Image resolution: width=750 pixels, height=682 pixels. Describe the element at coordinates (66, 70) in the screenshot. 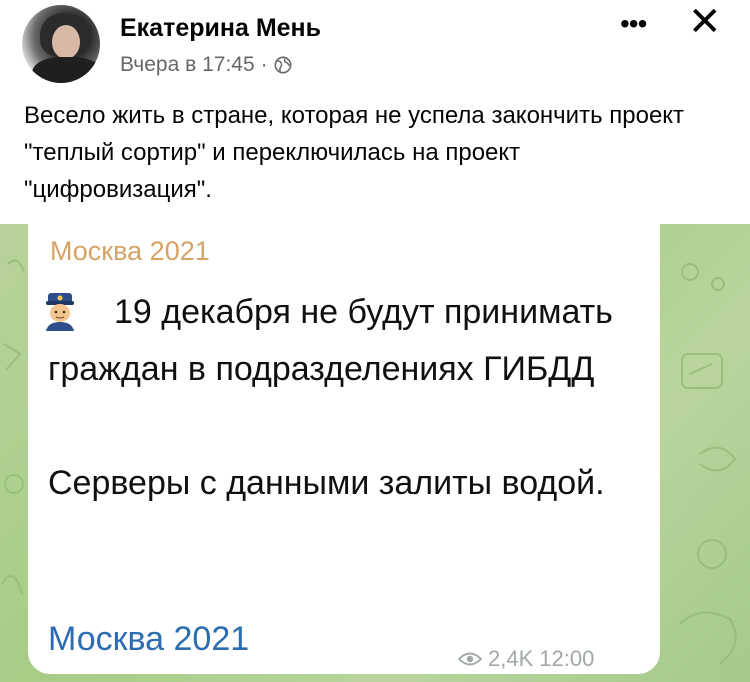

I see `avatar-body` at that location.